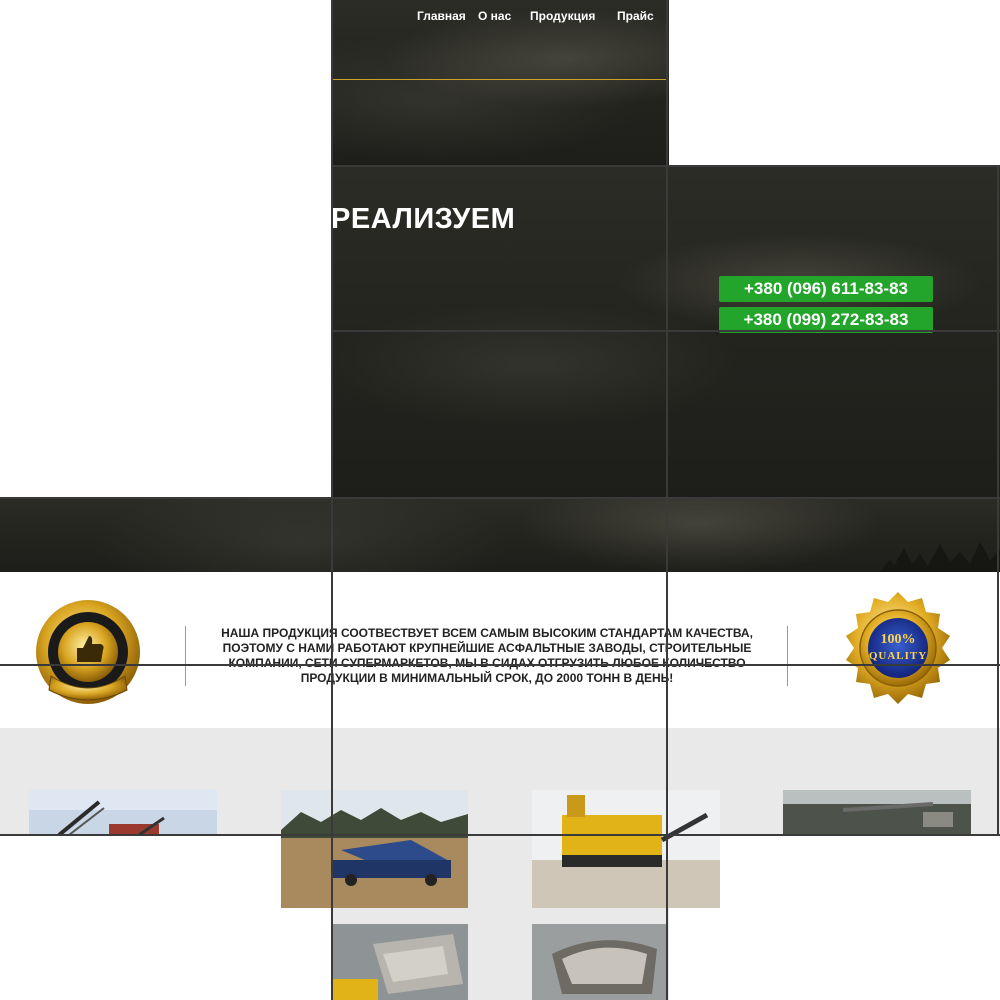 Image resolution: width=1000 pixels, height=1000 pixels. What do you see at coordinates (898, 639) in the screenshot?
I see `badge-100-text: 100%` at bounding box center [898, 639].